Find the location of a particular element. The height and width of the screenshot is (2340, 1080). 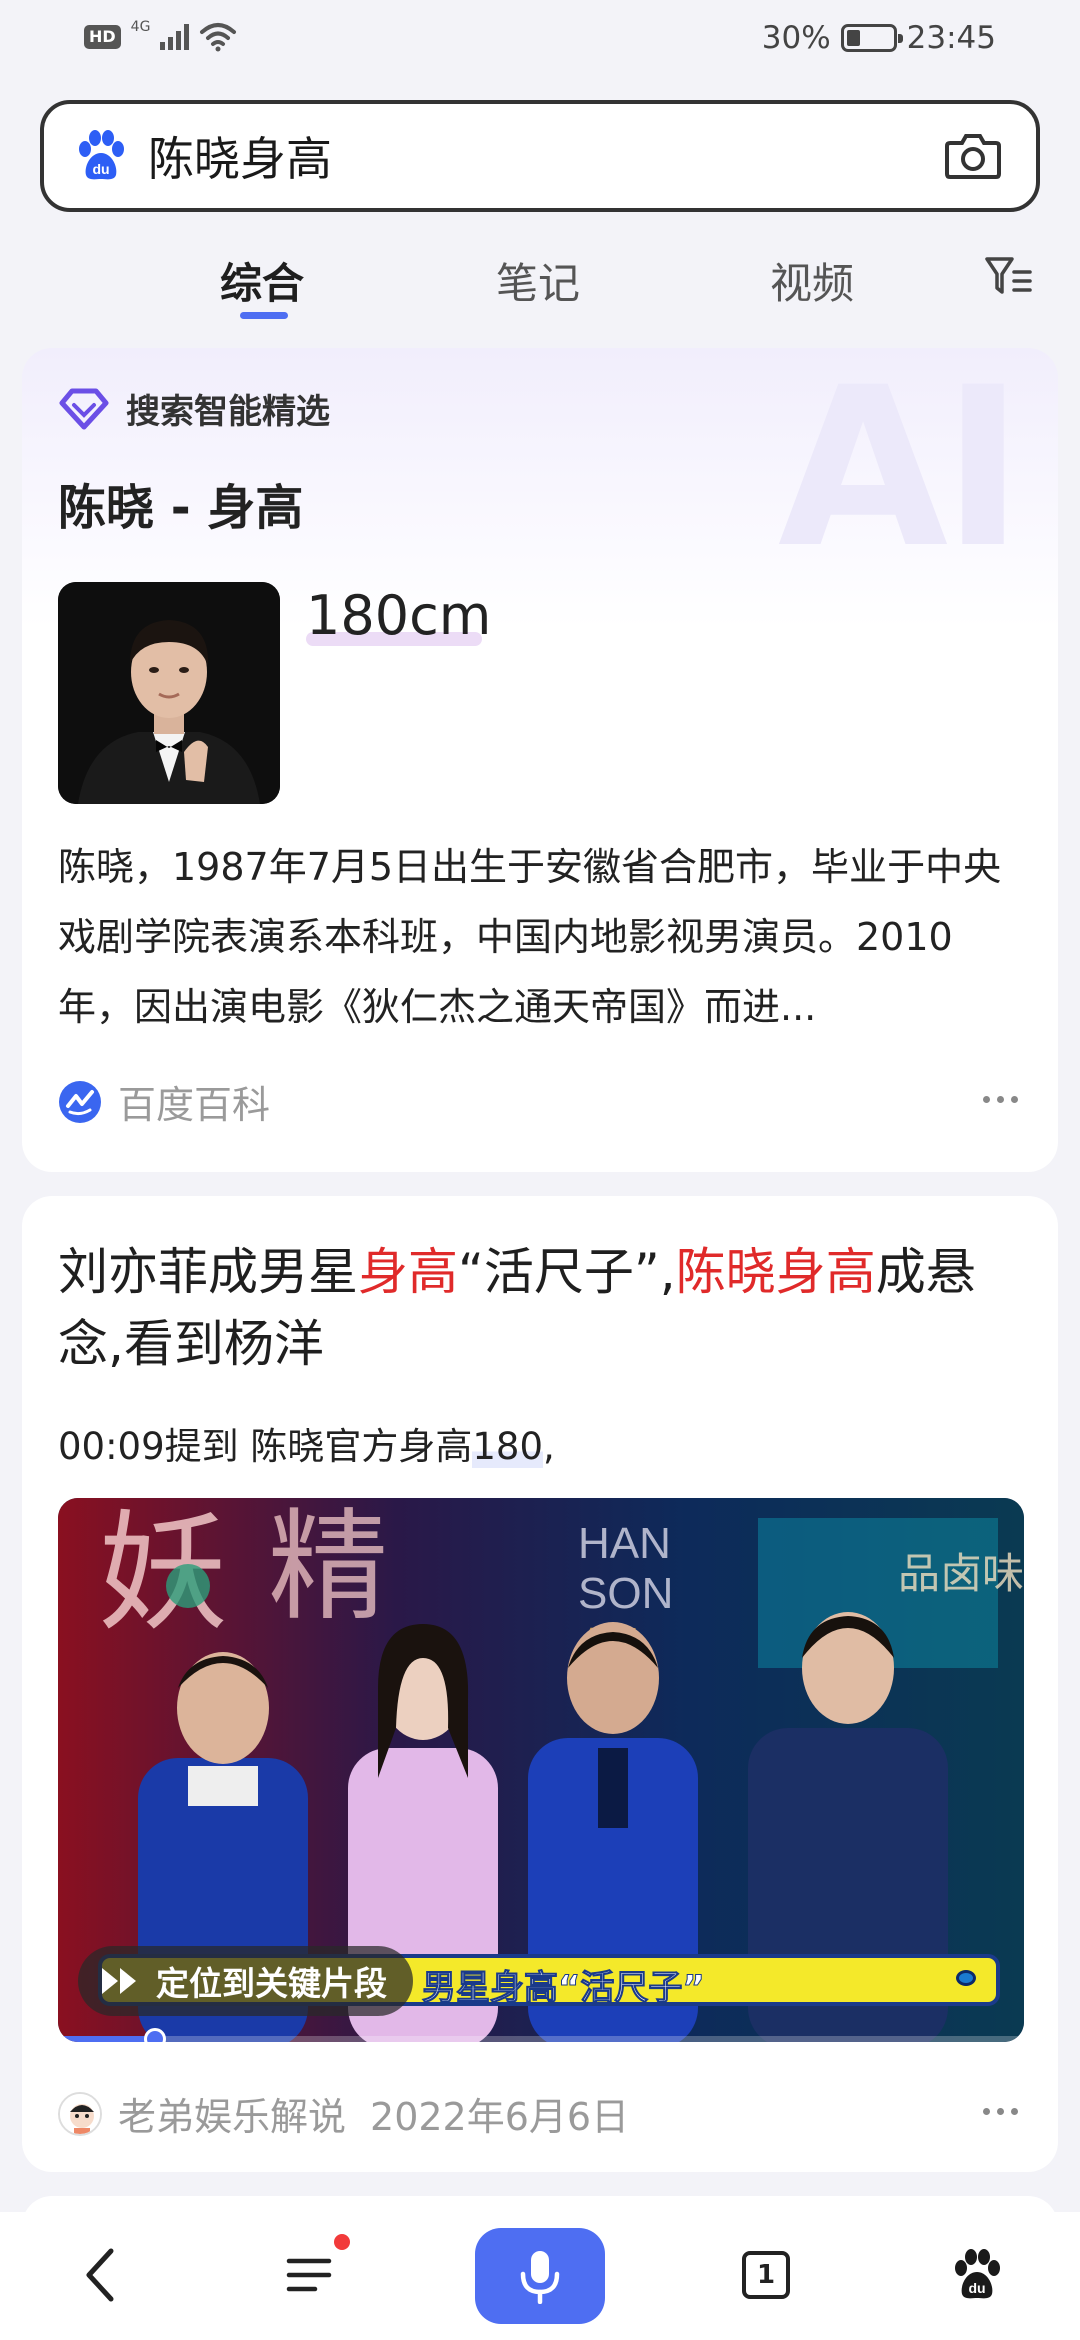

tab-notes: 笔记 is located at coordinates (538, 280).